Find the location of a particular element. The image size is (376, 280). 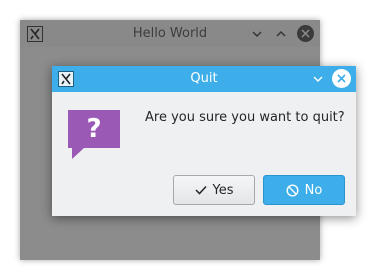

cancel-icon is located at coordinates (292, 190).